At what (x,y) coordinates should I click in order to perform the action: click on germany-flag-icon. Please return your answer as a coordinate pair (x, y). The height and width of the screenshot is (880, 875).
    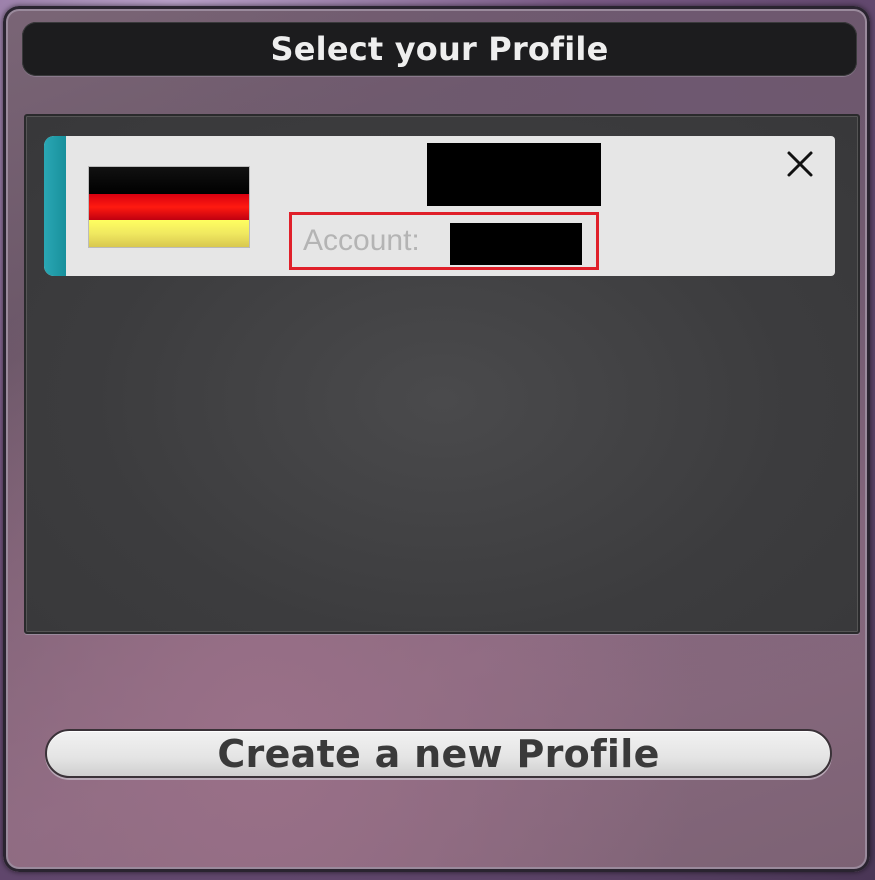
    Looking at the image, I should click on (169, 207).